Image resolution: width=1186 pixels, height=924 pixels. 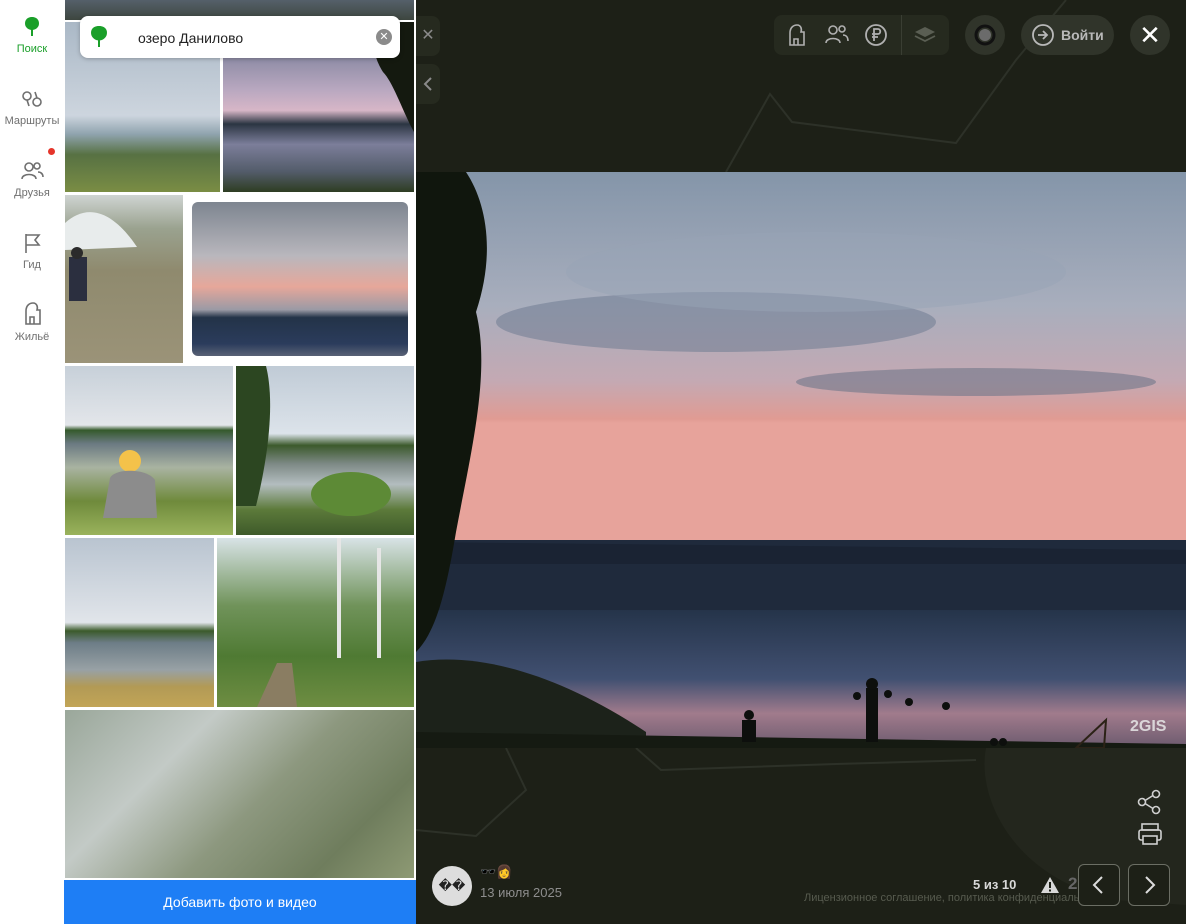 I want to click on photo-counter: 5 из 10, so click(x=995, y=884).